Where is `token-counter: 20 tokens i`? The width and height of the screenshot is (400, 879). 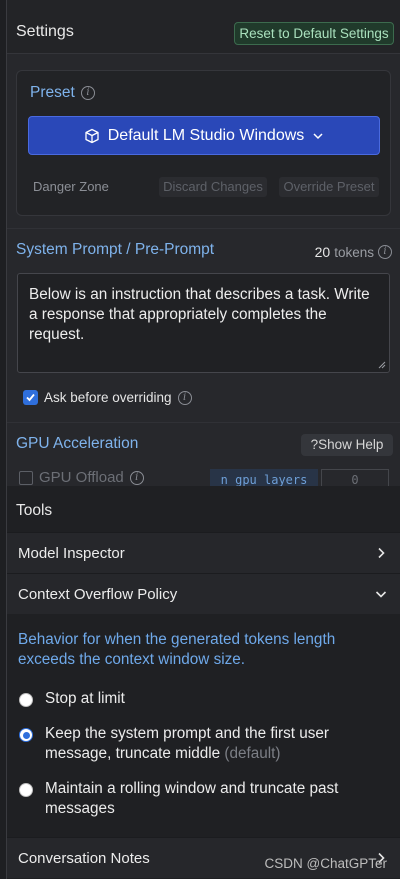
token-counter: 20 tokens i is located at coordinates (353, 252).